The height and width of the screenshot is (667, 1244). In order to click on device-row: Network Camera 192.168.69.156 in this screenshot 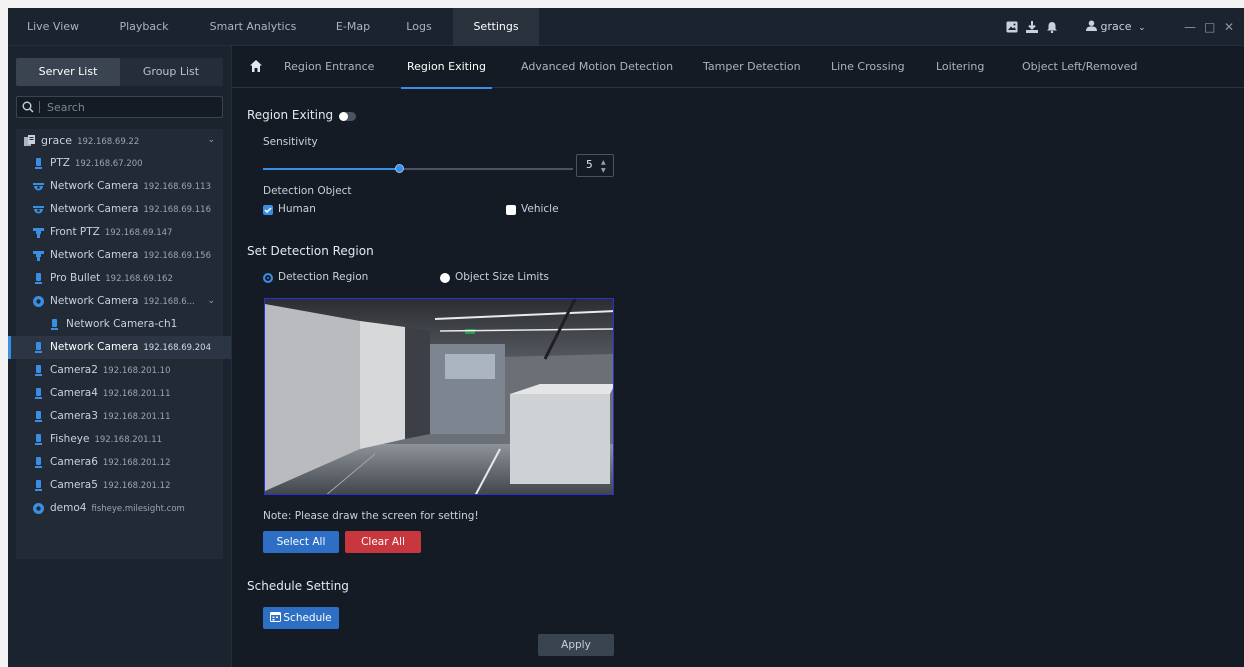, I will do `click(119, 255)`.